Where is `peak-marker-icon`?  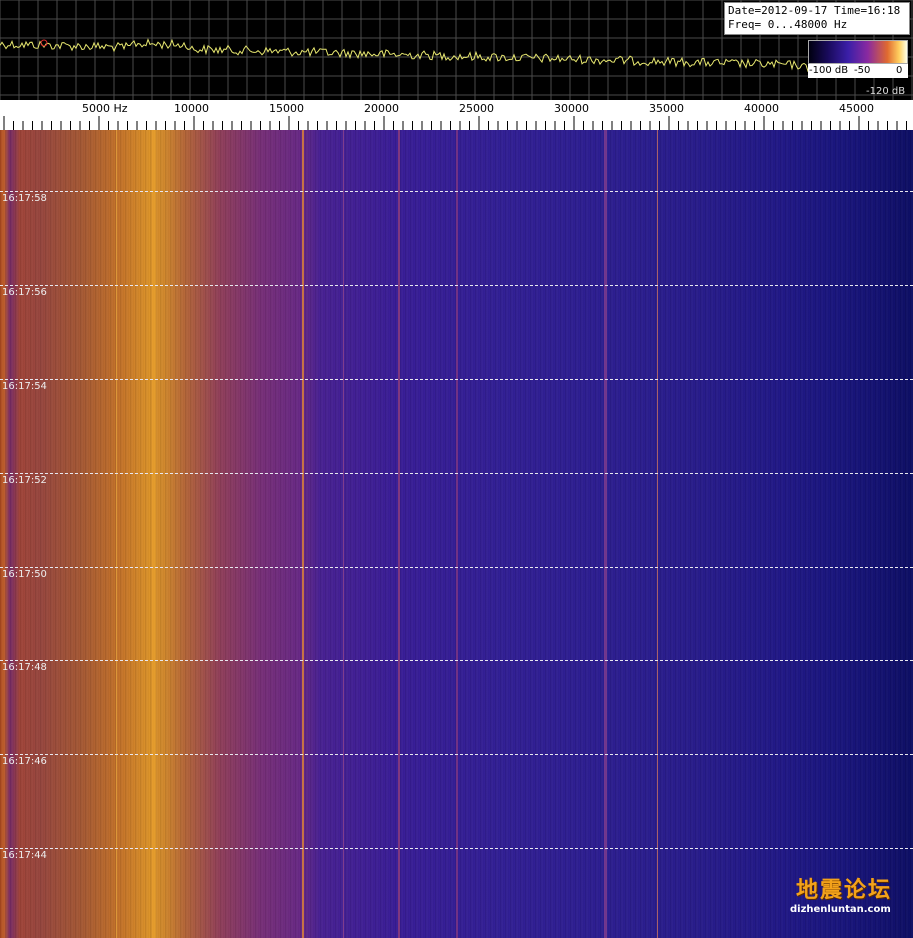 peak-marker-icon is located at coordinates (44, 43).